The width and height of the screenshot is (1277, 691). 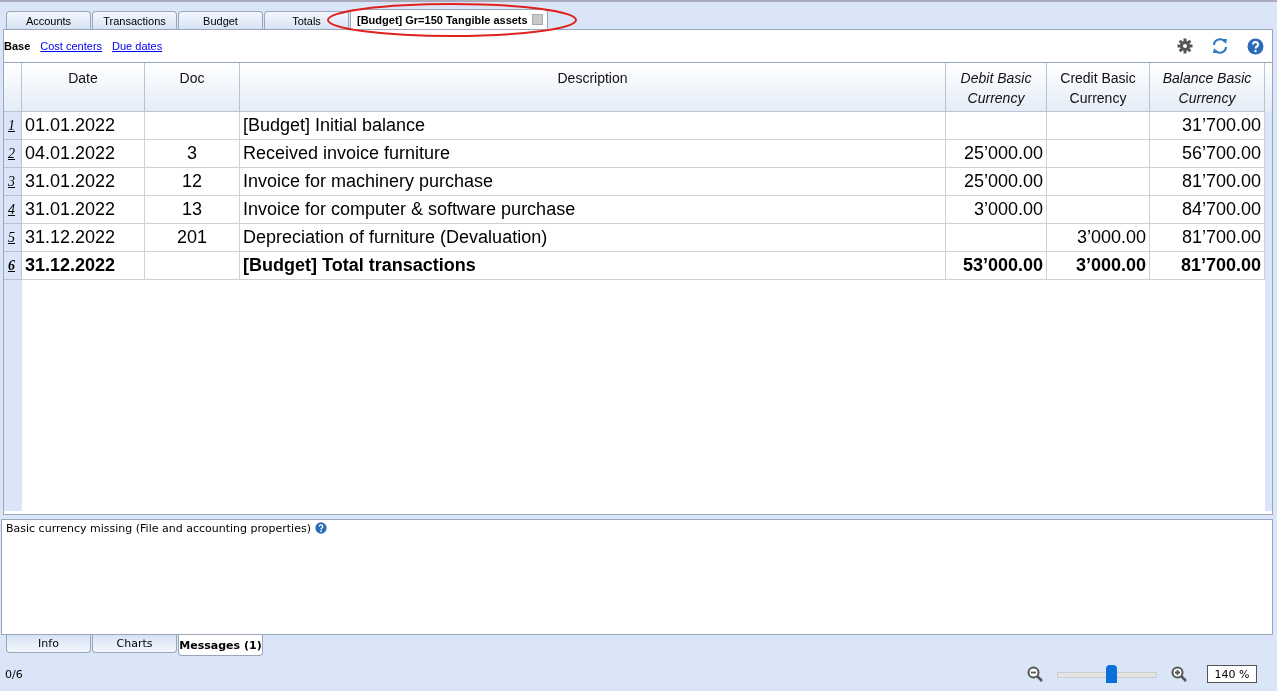 What do you see at coordinates (134, 644) in the screenshot?
I see `tab: Charts` at bounding box center [134, 644].